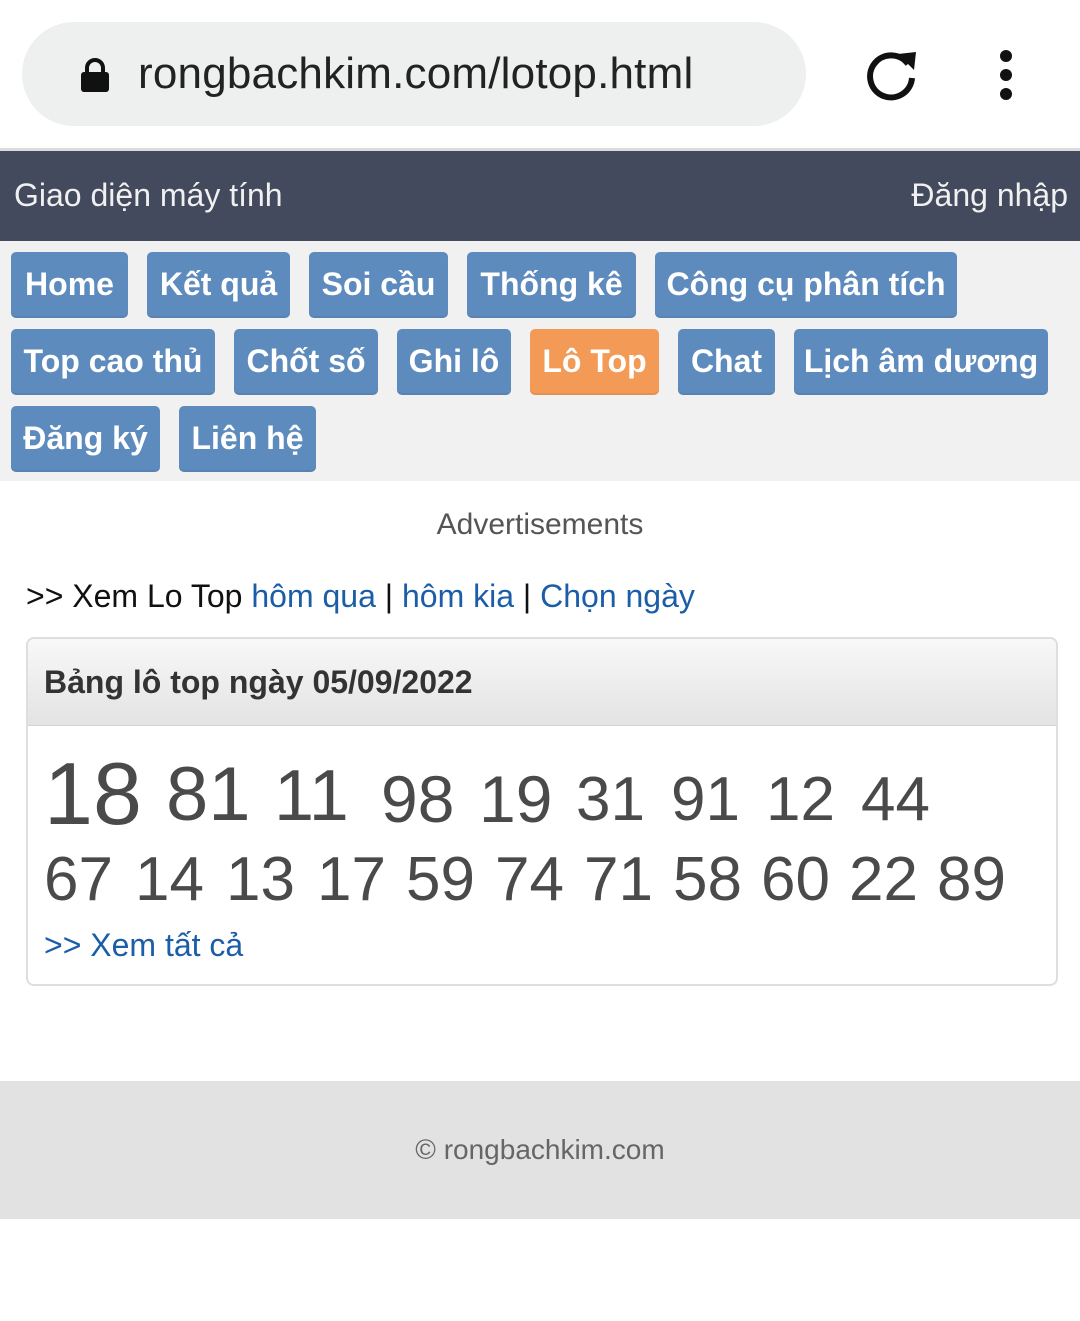  What do you see at coordinates (971, 879) in the screenshot?
I see `lo-number: 89` at bounding box center [971, 879].